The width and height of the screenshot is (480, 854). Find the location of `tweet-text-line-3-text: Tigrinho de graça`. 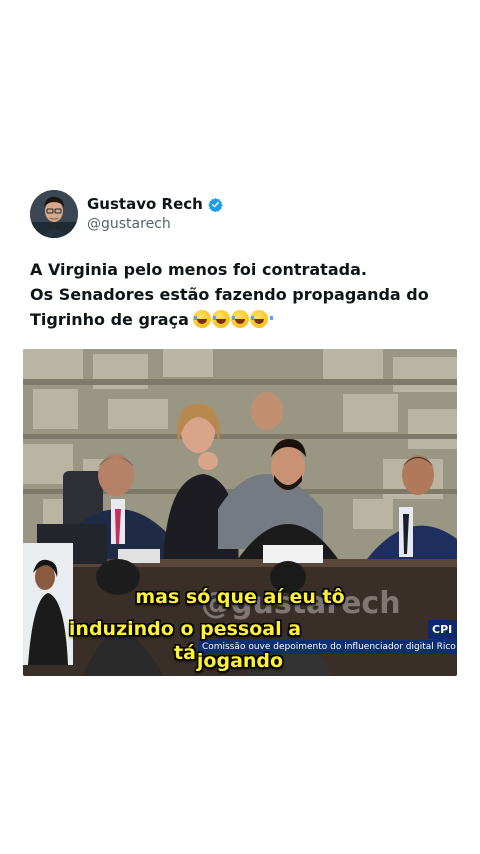

tweet-text-line-3-text: Tigrinho de graça is located at coordinates (109, 319).